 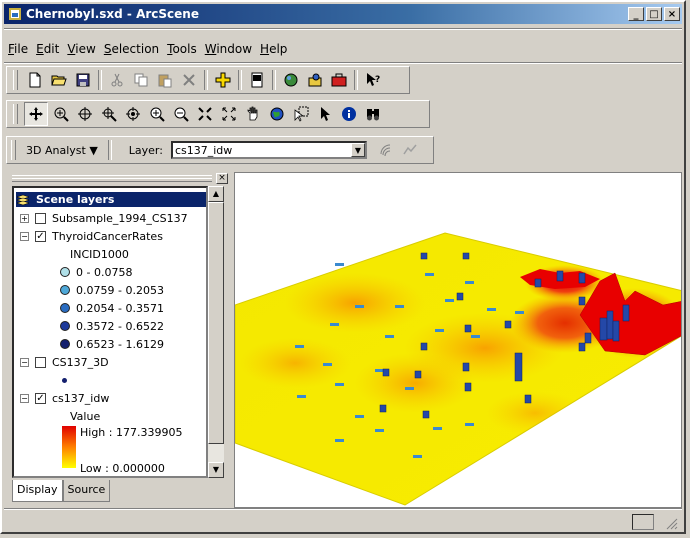 I want to click on resize-grip-icon, so click(x=671, y=523).